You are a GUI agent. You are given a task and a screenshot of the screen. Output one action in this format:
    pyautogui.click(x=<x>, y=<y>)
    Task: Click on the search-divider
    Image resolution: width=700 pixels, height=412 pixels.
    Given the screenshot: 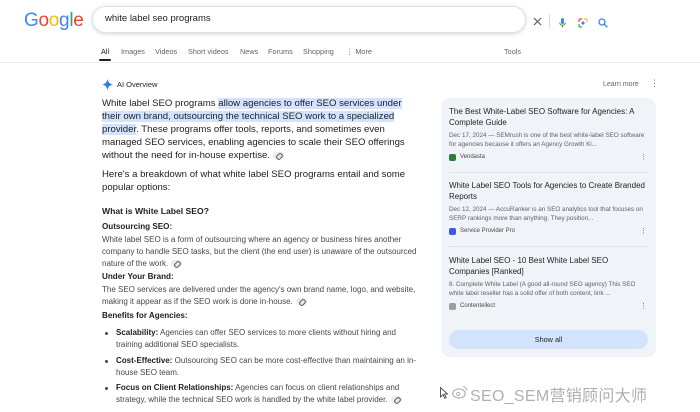 What is the action you would take?
    pyautogui.click(x=549, y=21)
    